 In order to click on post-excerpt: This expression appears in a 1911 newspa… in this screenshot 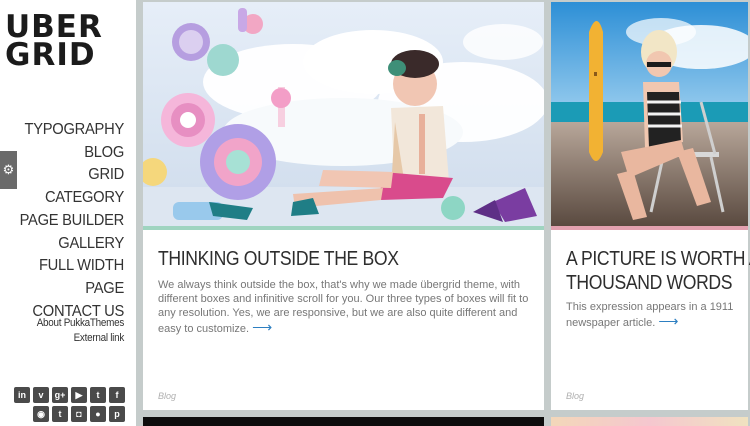, I will do `click(652, 315)`.